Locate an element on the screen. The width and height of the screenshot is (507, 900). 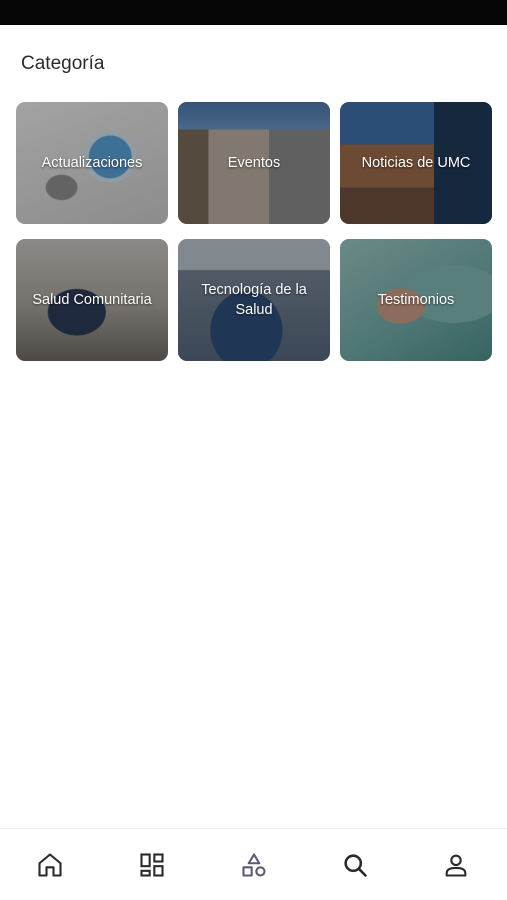
category-tile-salud-comunitaria: Salud Comunitaria is located at coordinates (92, 300).